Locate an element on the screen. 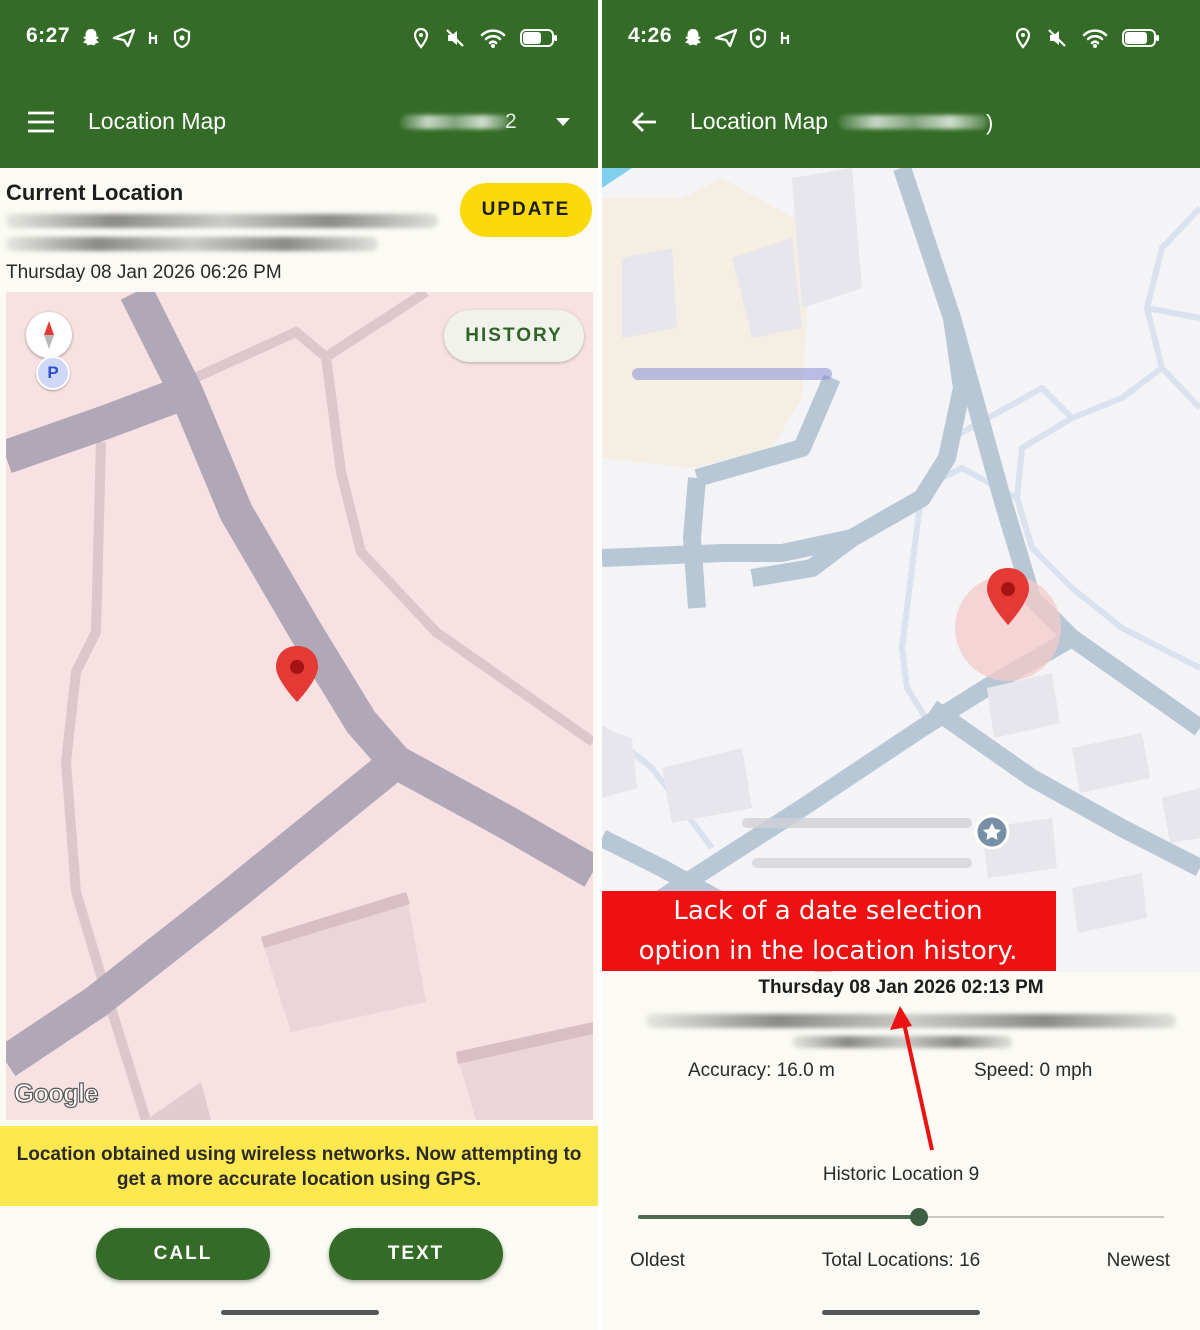  menu-icon is located at coordinates (41, 122).